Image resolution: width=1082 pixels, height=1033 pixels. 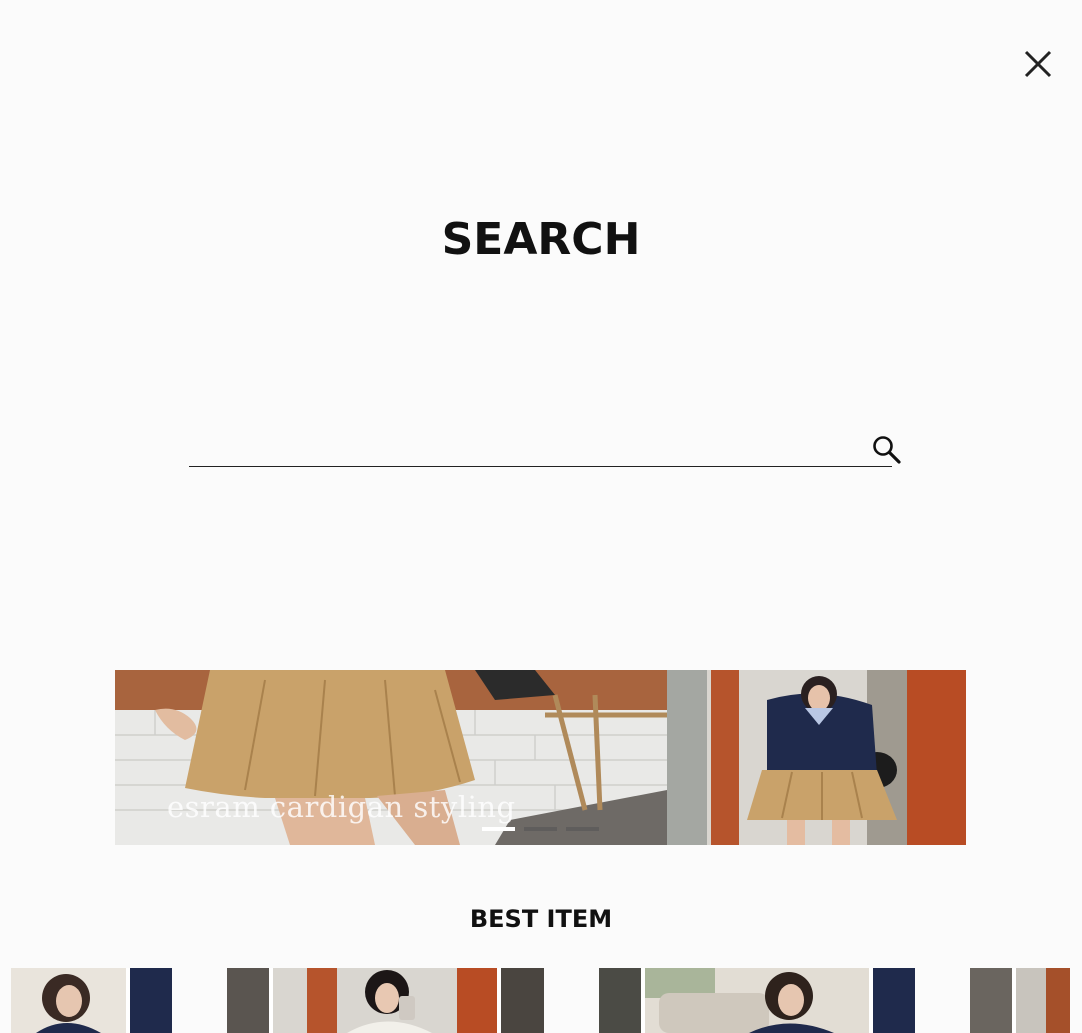 I want to click on best-item-heading: BEST ITEM, so click(x=541, y=919).